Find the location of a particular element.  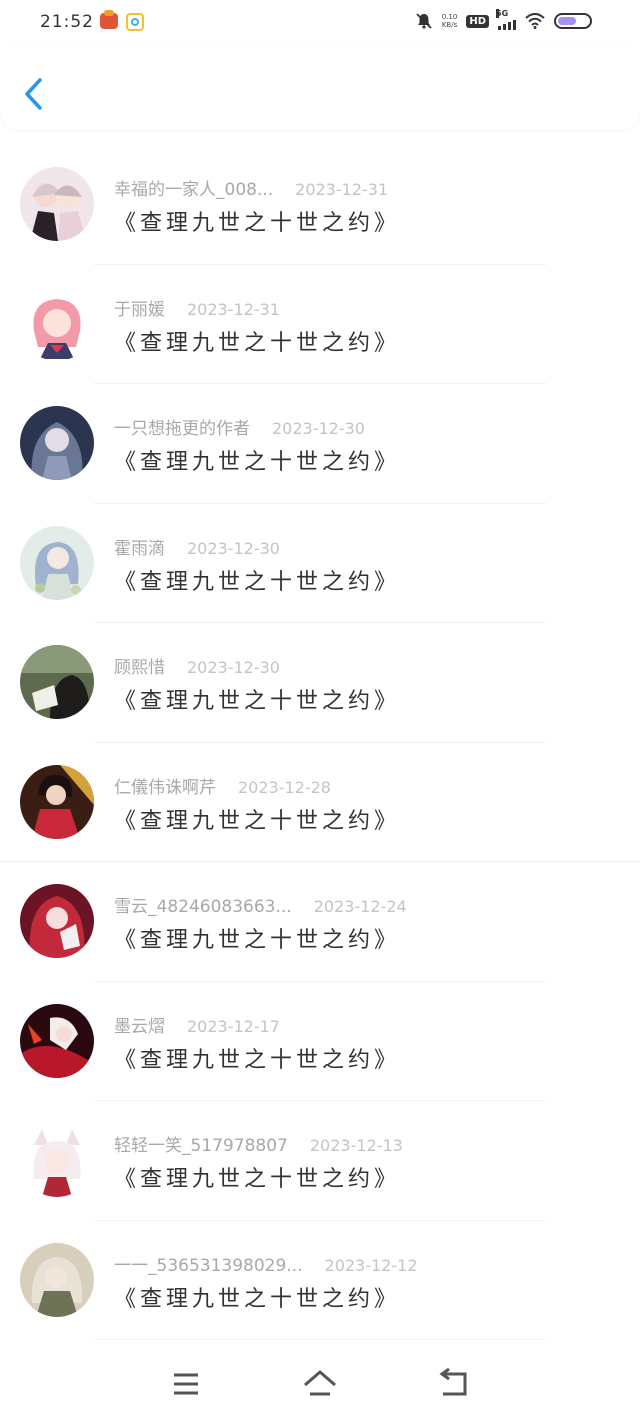

list-item: 轻轻一笑_517978807 2023-12-13 《查理九世之十世之约》 is located at coordinates (320, 1161).